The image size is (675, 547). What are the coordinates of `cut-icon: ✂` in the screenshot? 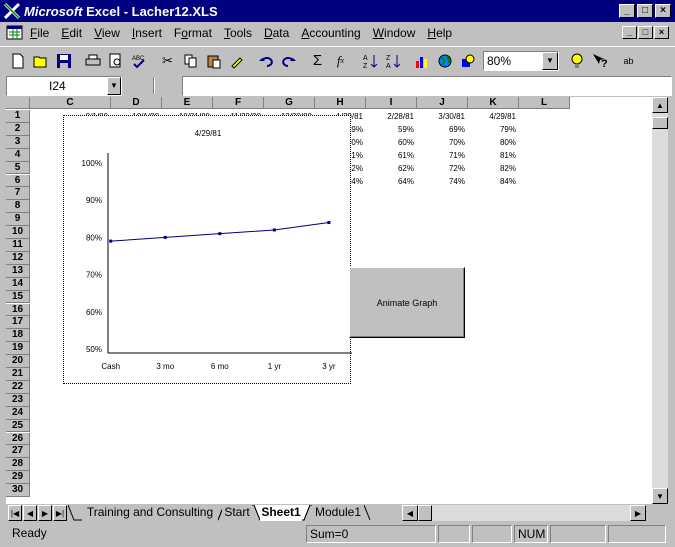 It's located at (167, 61).